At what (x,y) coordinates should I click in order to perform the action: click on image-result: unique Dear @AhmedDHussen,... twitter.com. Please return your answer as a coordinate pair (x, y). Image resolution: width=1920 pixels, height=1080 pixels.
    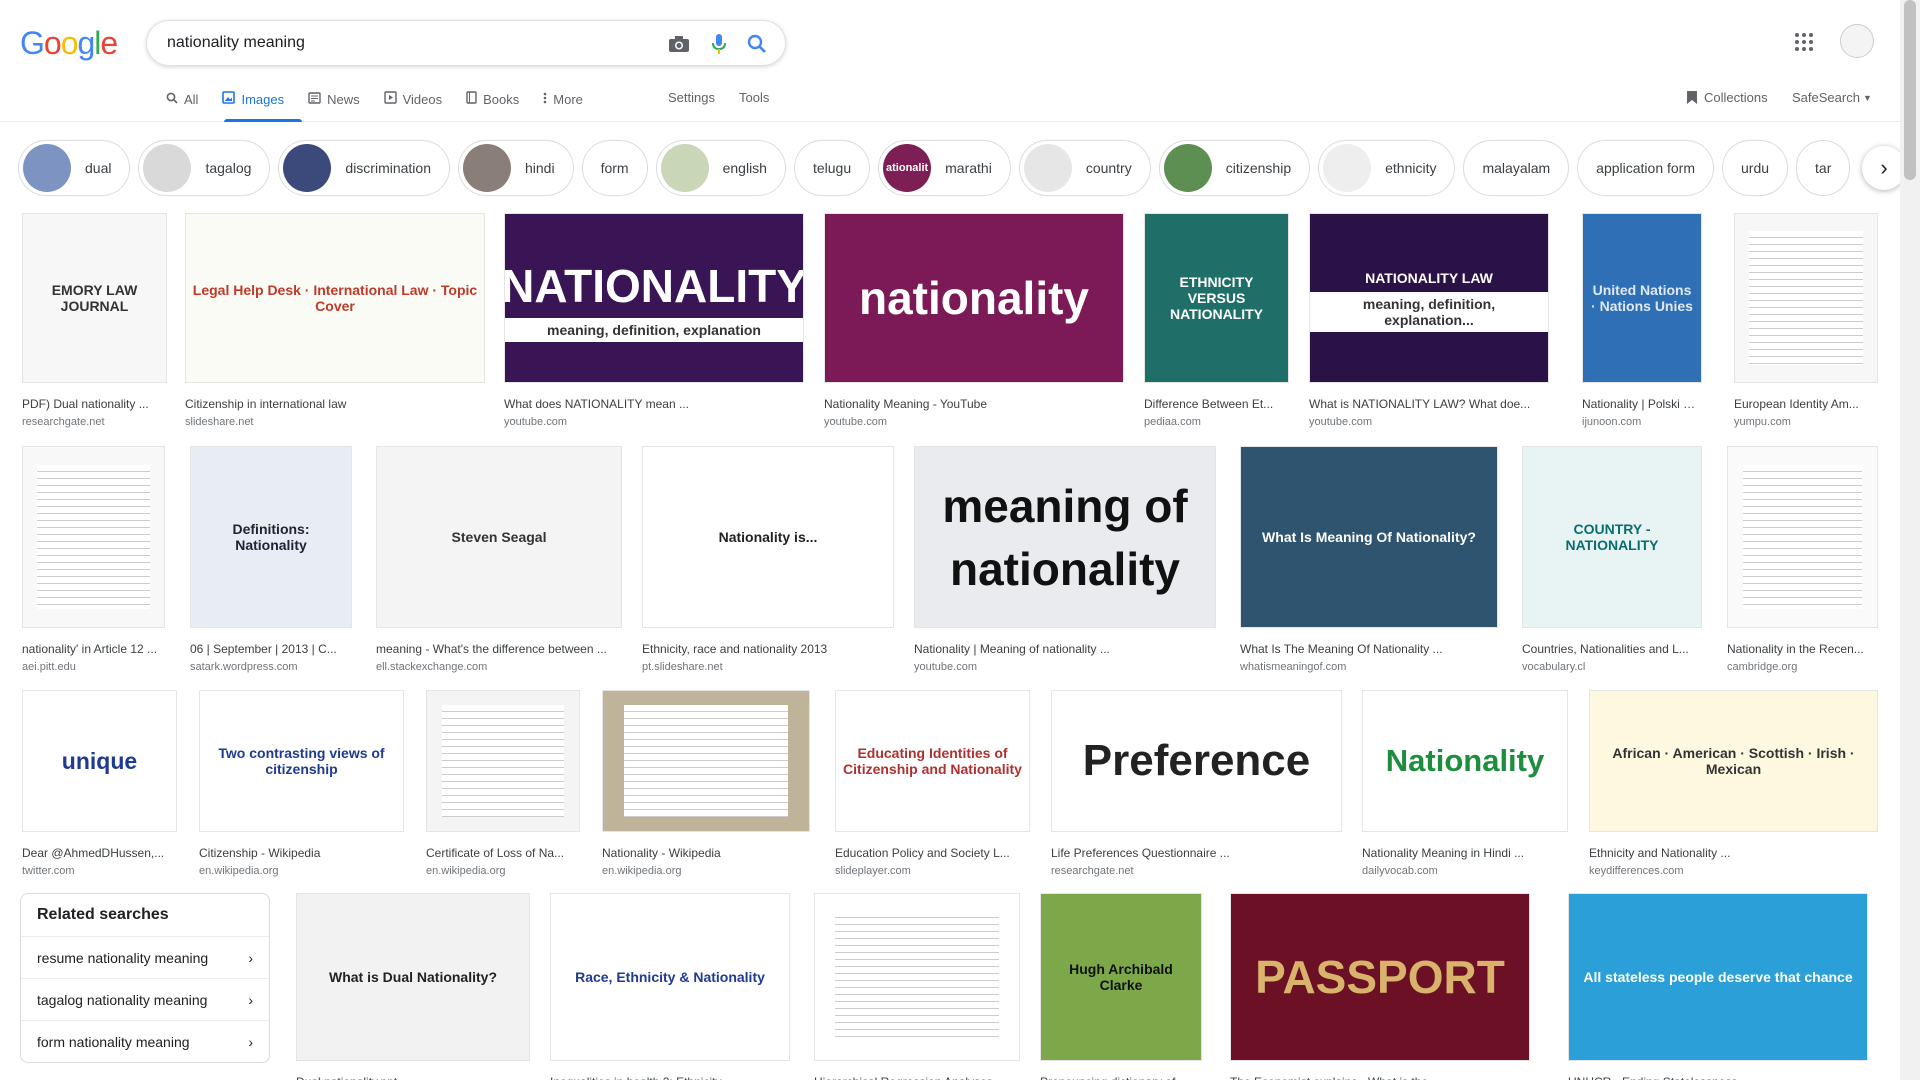
    Looking at the image, I should click on (99, 783).